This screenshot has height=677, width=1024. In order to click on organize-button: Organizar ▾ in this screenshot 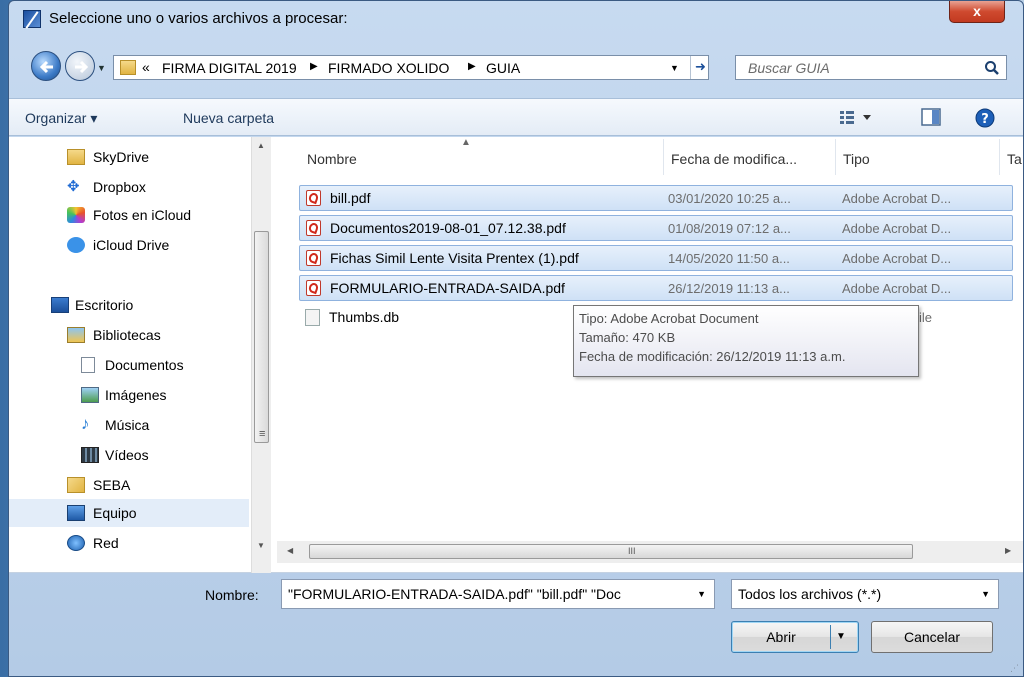, I will do `click(61, 118)`.